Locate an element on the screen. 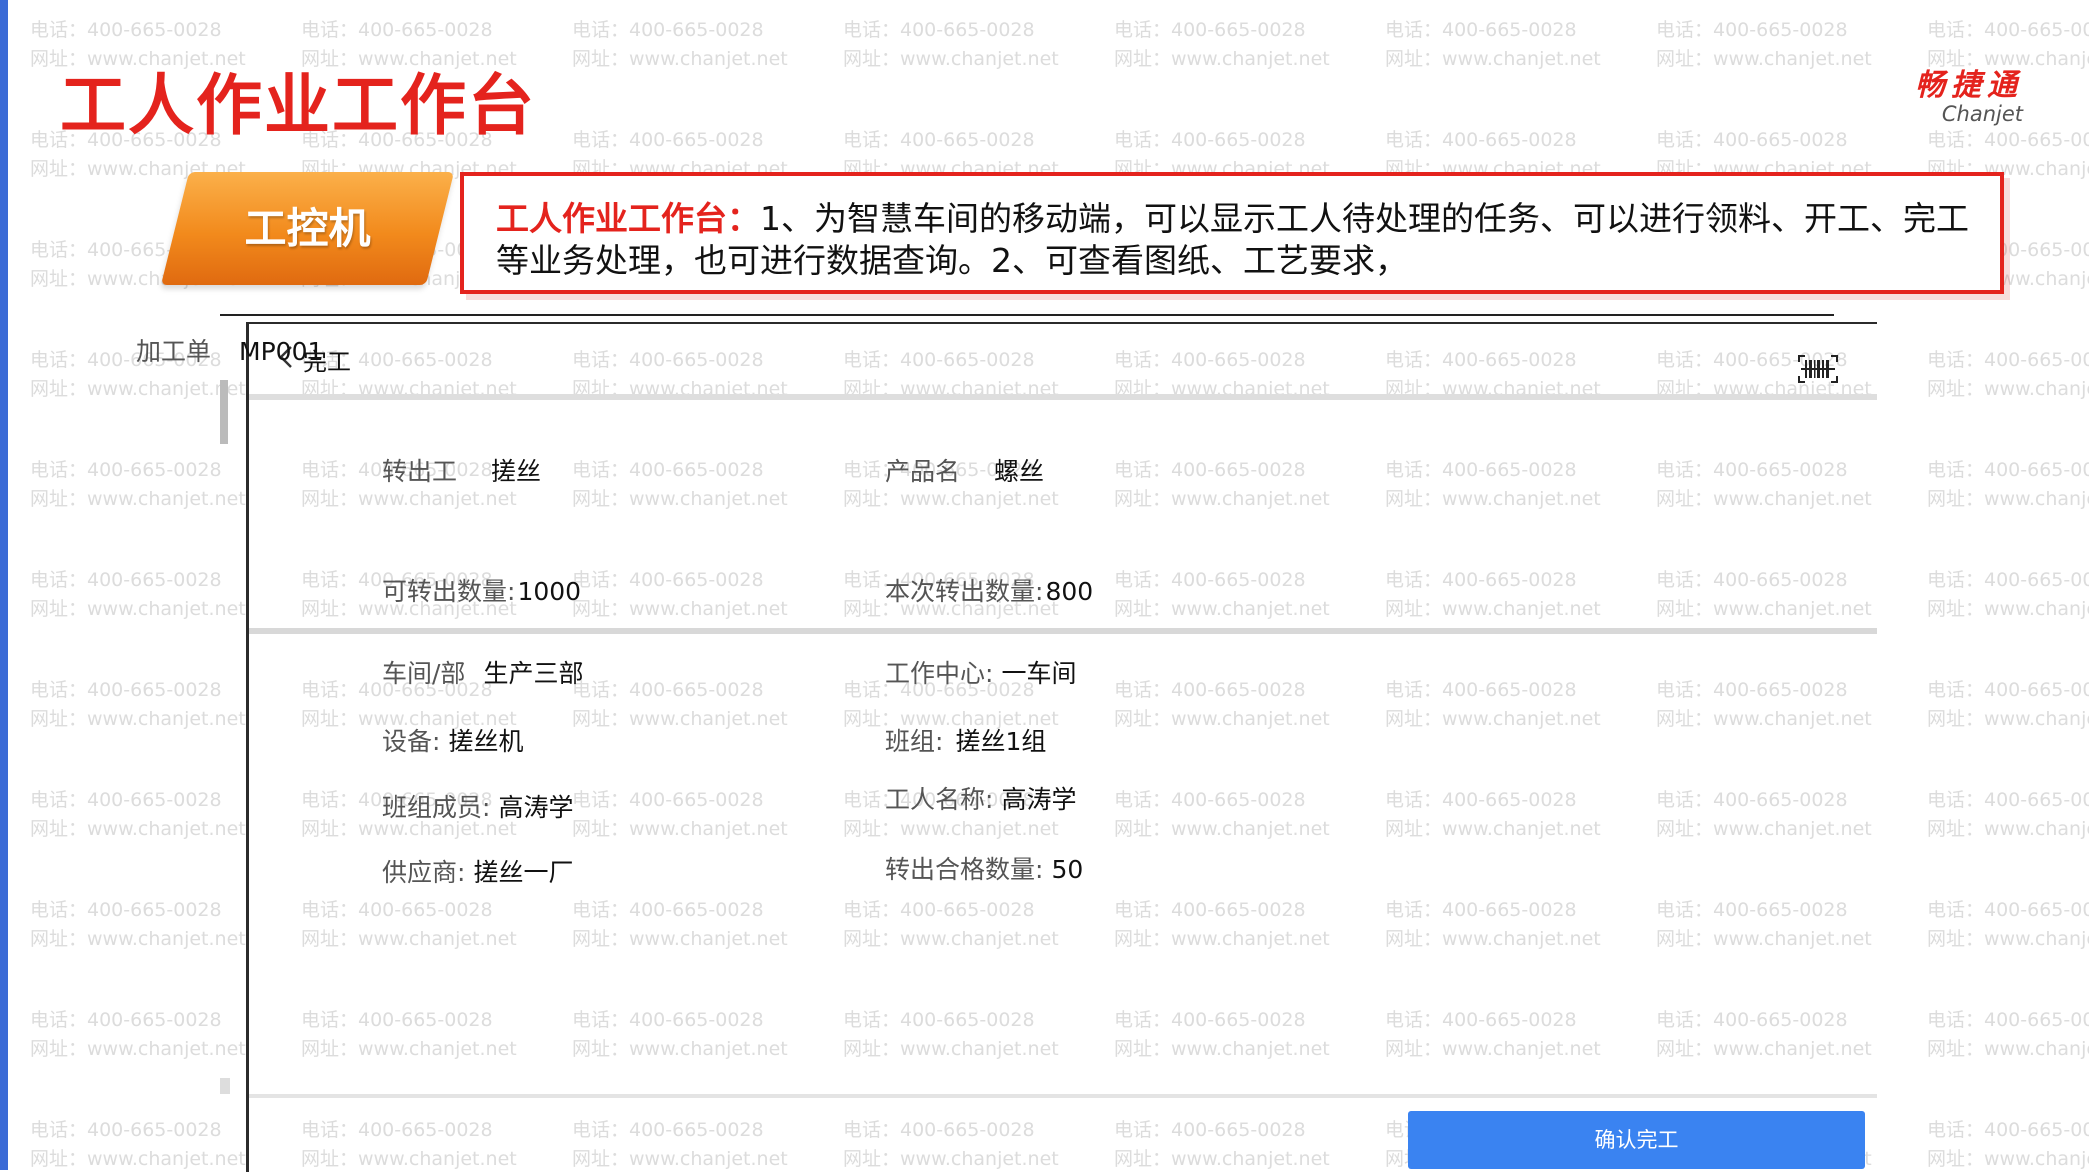  order-value: MP001 is located at coordinates (281, 351).